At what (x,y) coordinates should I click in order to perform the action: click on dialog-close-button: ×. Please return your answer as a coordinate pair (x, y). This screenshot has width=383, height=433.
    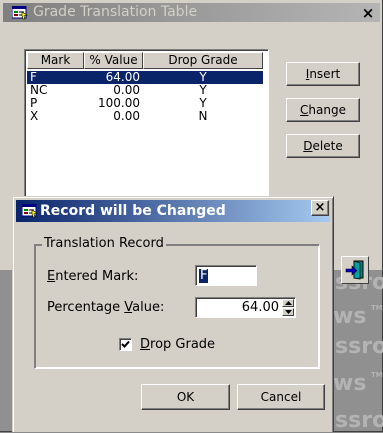
    Looking at the image, I should click on (320, 208).